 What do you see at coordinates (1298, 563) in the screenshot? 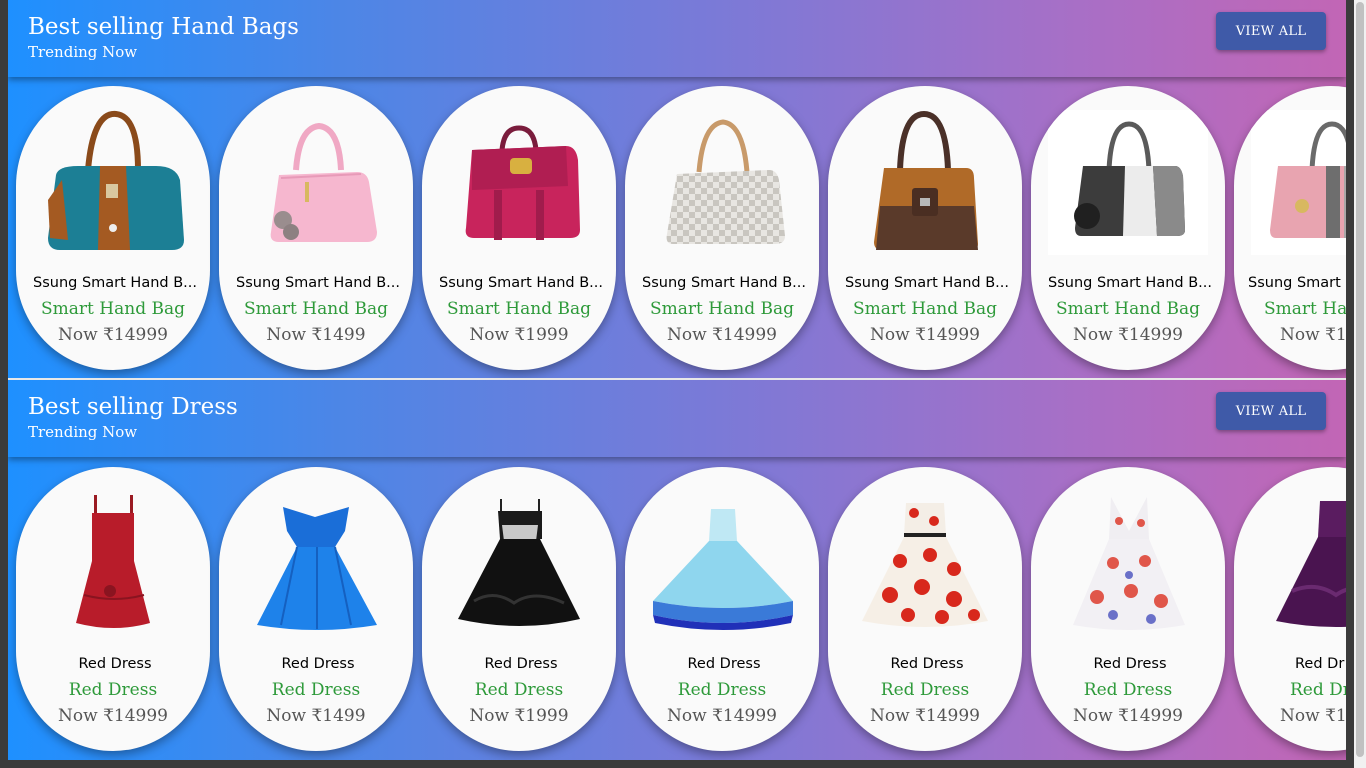
I see `dress-purple-icon` at bounding box center [1298, 563].